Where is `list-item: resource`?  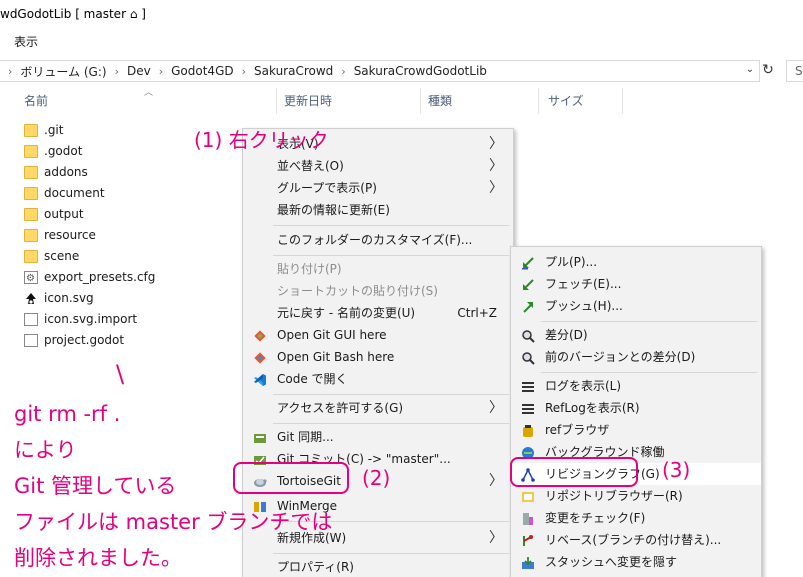
list-item: resource is located at coordinates (60, 235).